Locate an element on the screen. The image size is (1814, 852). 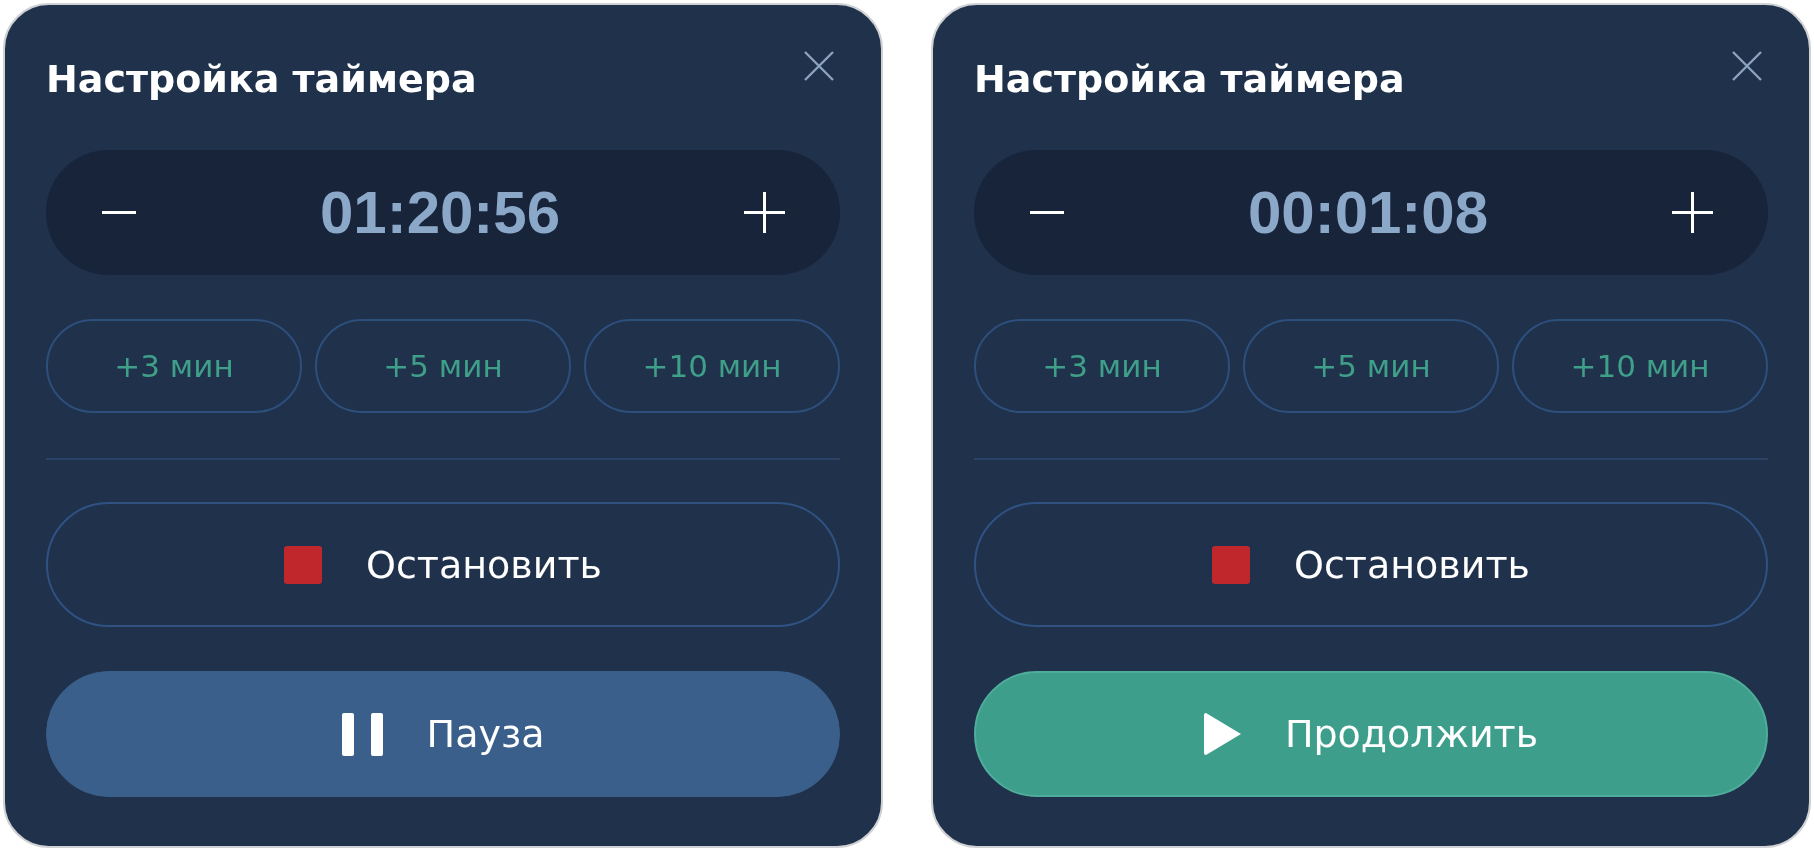
time-value: 01:20:56 is located at coordinates (440, 212).